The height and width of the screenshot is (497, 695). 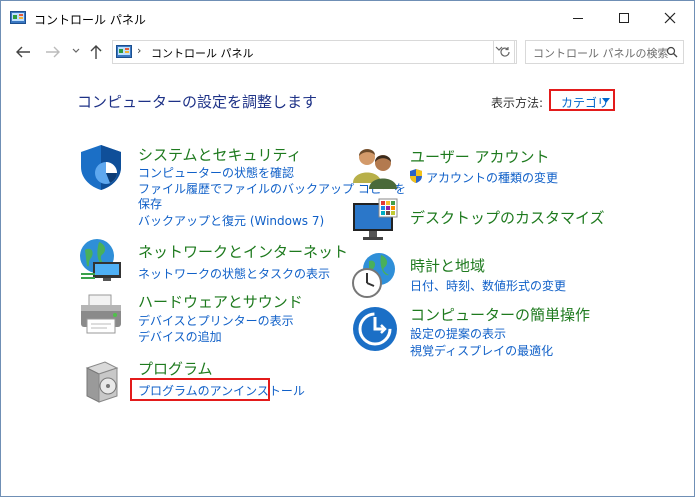 I want to click on view-by-dropdown: カテゴリ, so click(x=582, y=100).